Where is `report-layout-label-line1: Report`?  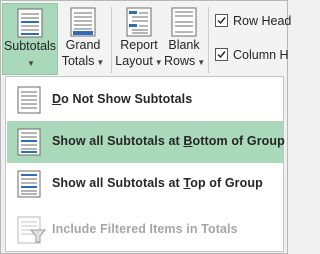
report-layout-label-line1: Report is located at coordinates (139, 45).